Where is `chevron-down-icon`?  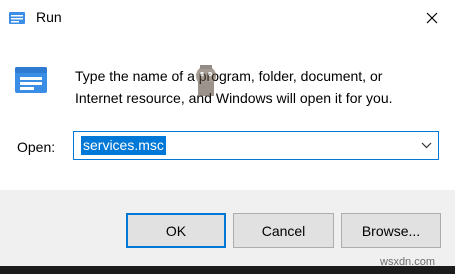
chevron-down-icon is located at coordinates (426, 145).